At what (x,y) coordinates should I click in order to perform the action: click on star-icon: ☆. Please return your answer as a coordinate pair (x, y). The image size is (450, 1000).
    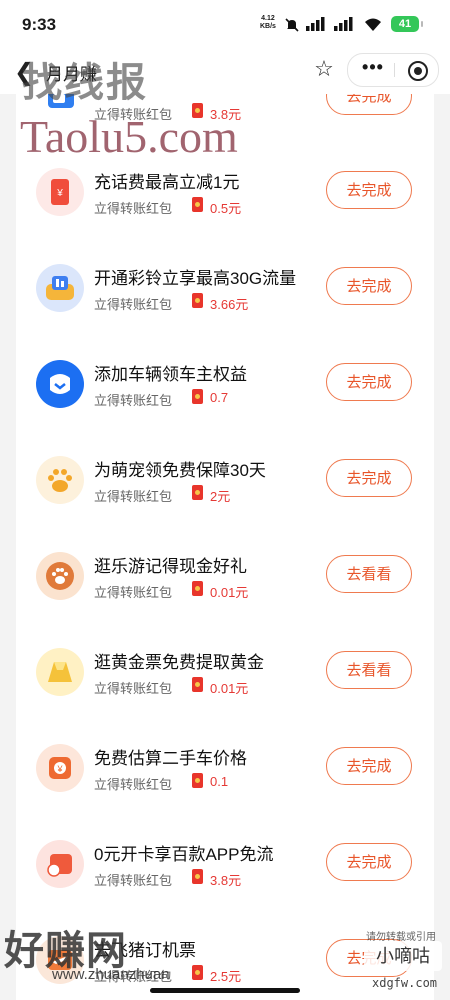
    Looking at the image, I should click on (324, 69).